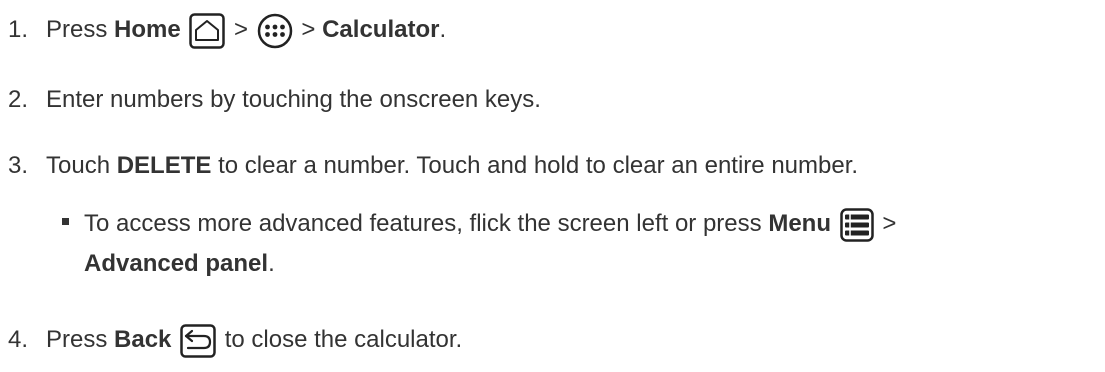 Image resolution: width=1105 pixels, height=372 pixels. Describe the element at coordinates (81, 165) in the screenshot. I see `step-text: Touch` at that location.